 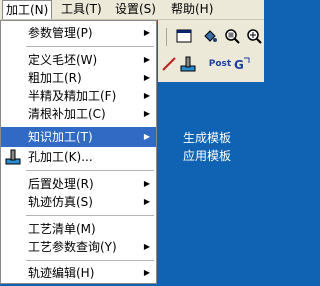 I want to click on menu-item-define-blank: 定义毛坯(W) ▶, so click(x=78, y=60).